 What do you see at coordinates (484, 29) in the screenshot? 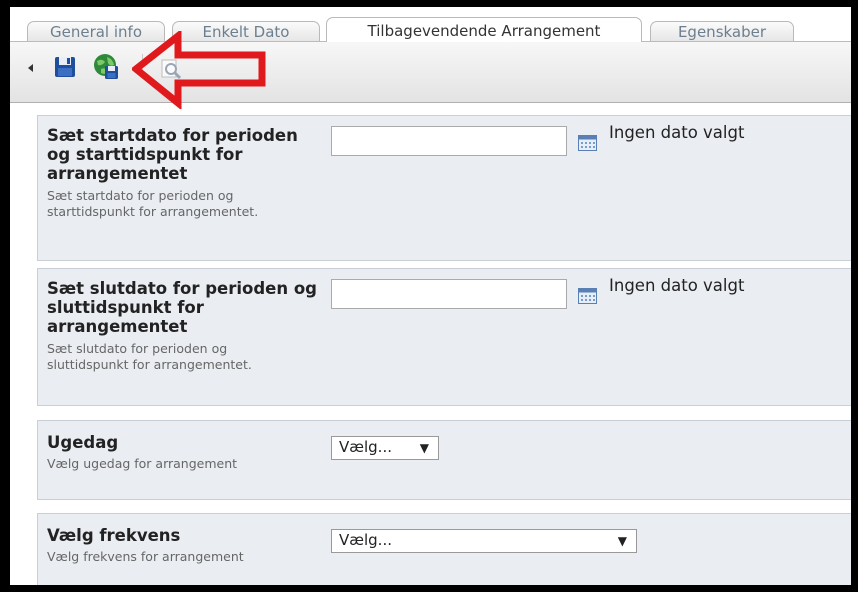
I see `tab-tilbagevendende-arrangement: Tilbagevendende Arrangement` at bounding box center [484, 29].